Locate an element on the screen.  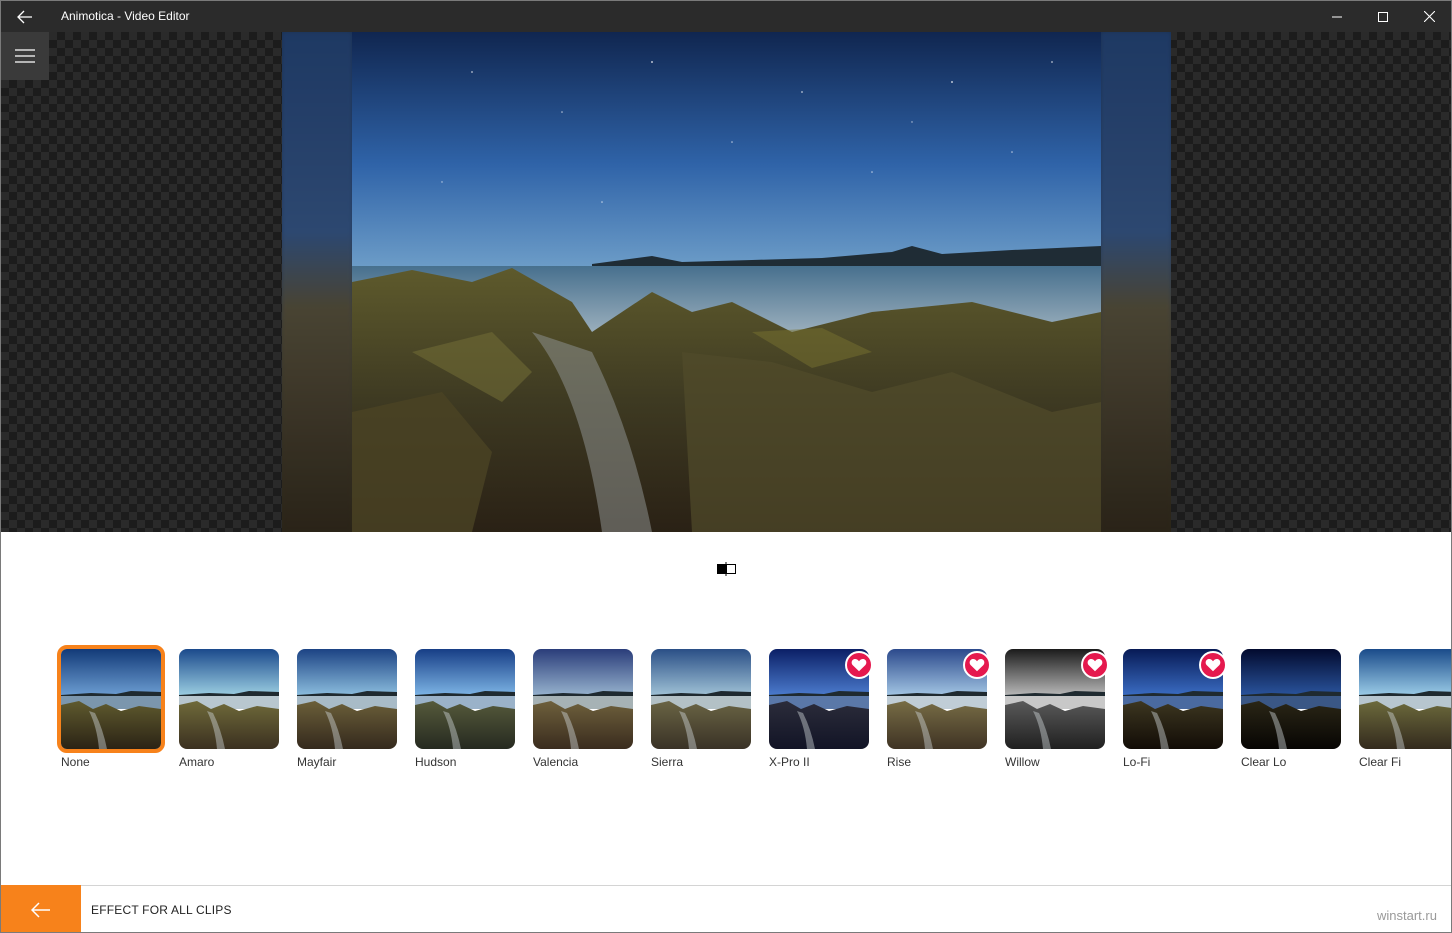
filter-item-mayfair: Mayfair is located at coordinates (348, 710).